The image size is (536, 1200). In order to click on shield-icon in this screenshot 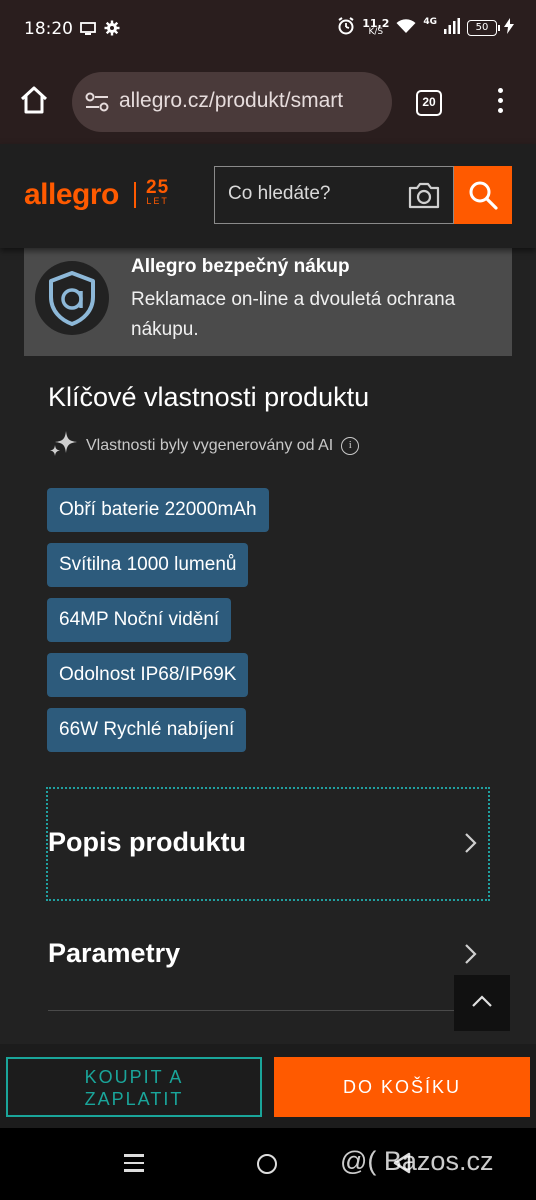, I will do `click(72, 298)`.